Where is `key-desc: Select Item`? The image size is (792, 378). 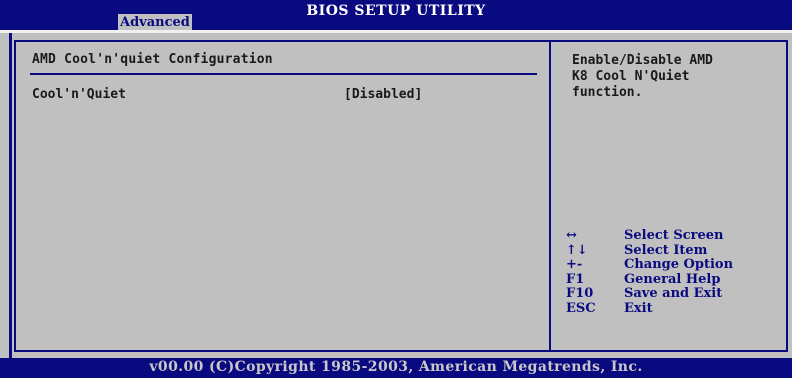 key-desc: Select Item is located at coordinates (666, 250).